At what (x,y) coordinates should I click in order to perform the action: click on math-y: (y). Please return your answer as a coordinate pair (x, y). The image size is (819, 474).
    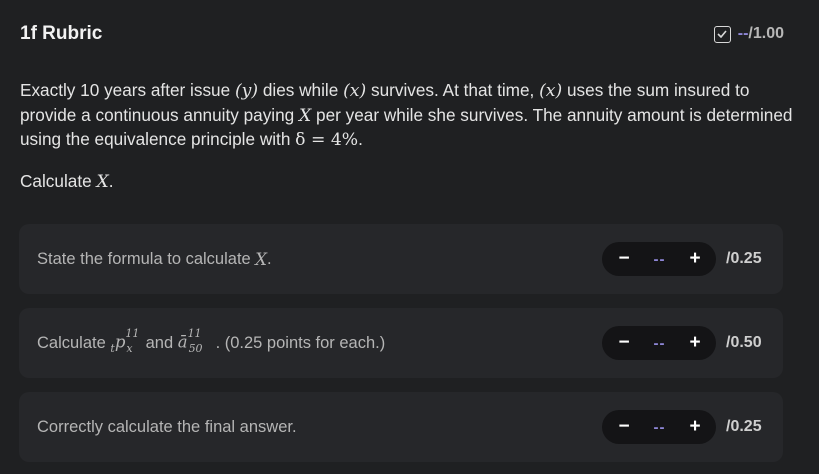
    Looking at the image, I should click on (246, 91).